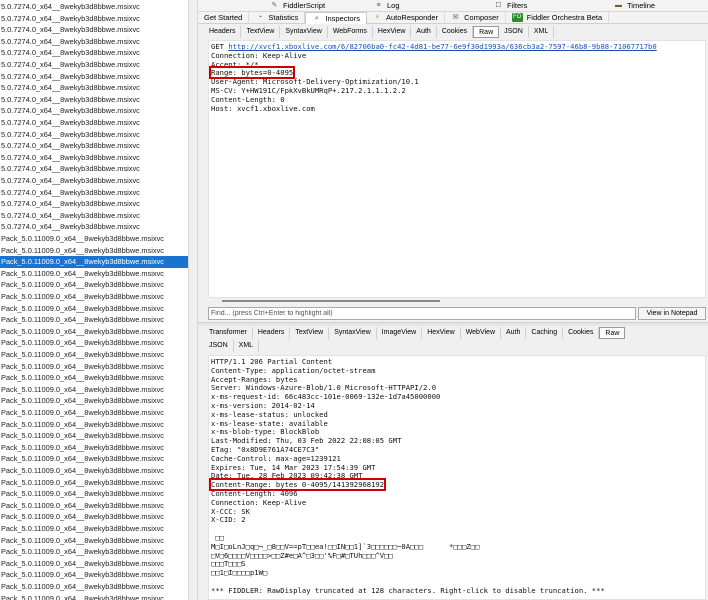 This screenshot has width=708, height=600. I want to click on request-tab-syntaxview: SyntaxView, so click(304, 32).